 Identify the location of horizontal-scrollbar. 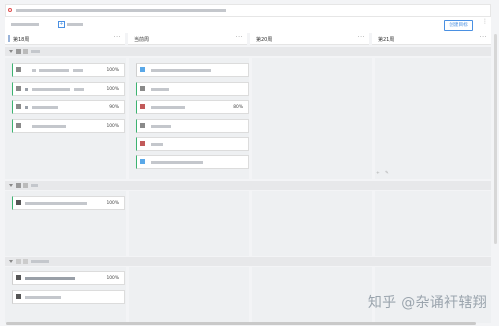
(241, 323).